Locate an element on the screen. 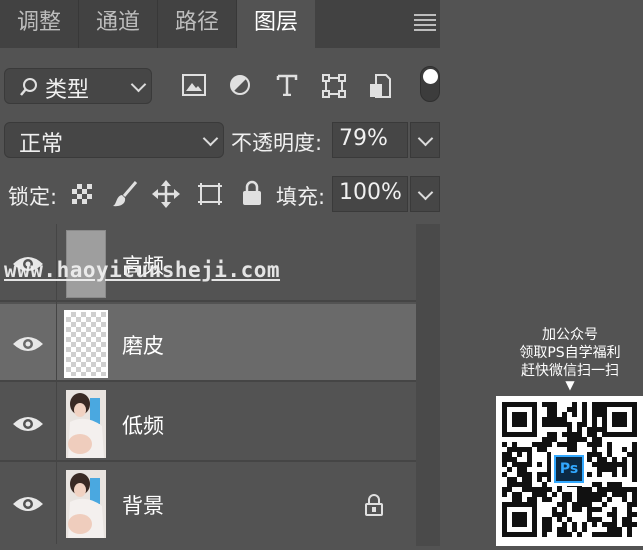  watermark-text: www.haoyicunsheji.com is located at coordinates (142, 270).